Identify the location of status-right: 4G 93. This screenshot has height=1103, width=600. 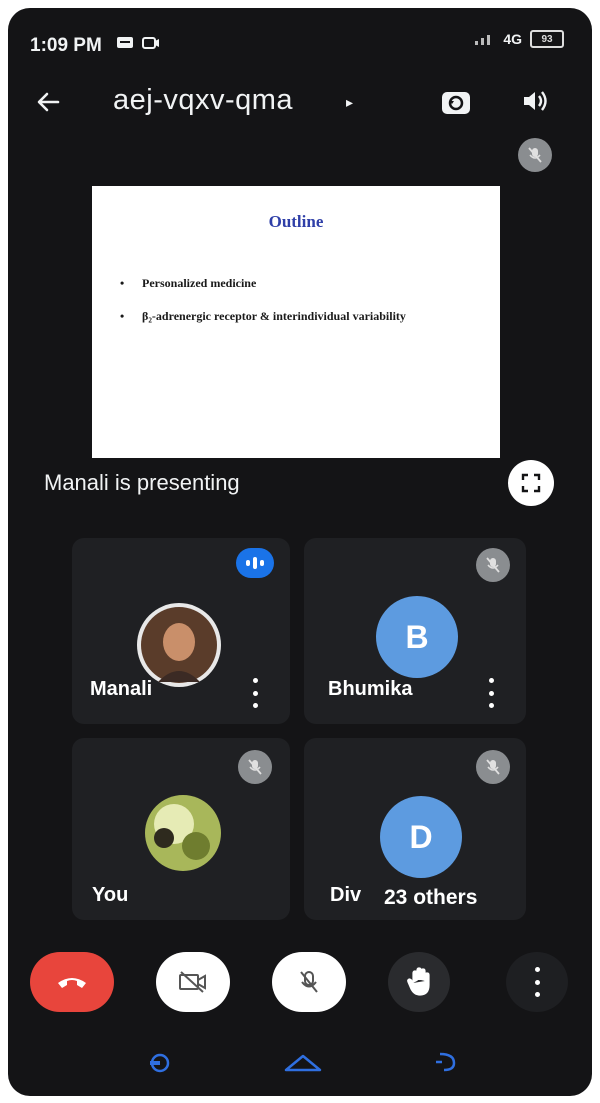
(518, 39).